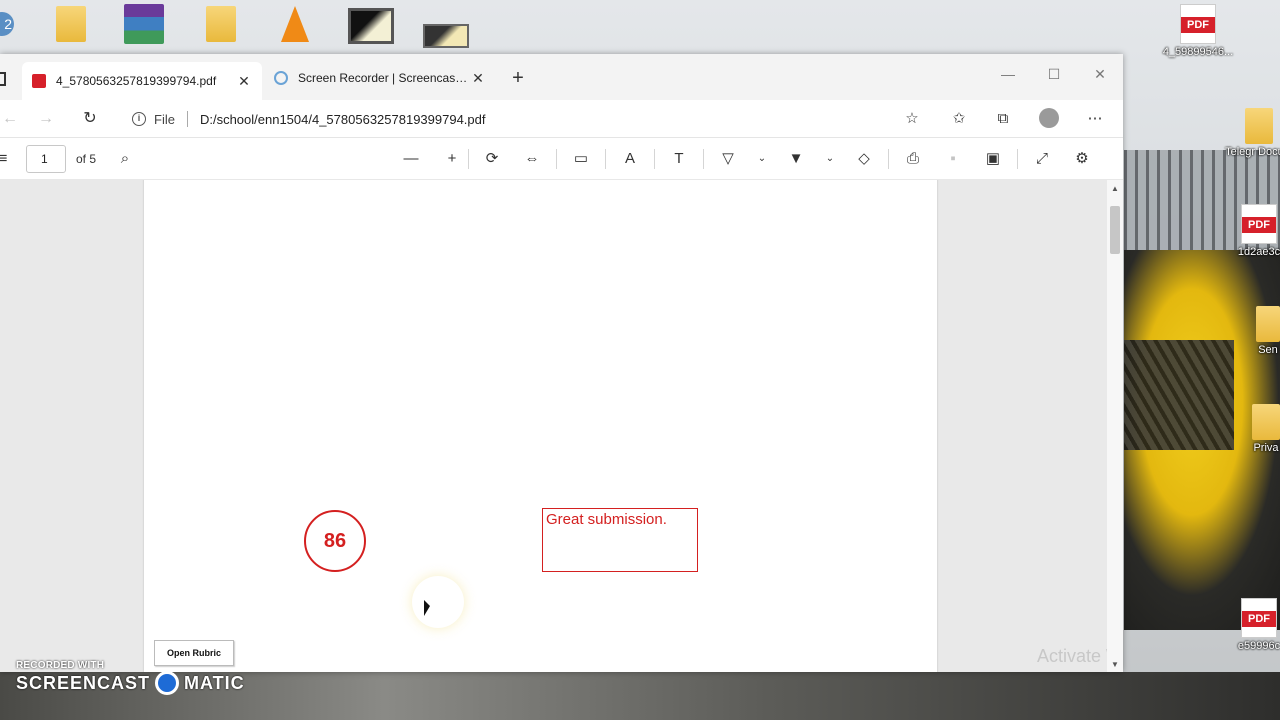 This screenshot has height=720, width=1280. I want to click on scroll-up-icon: ▲, so click(1115, 188).